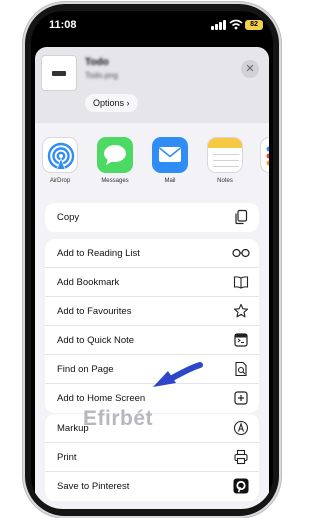 The width and height of the screenshot is (320, 518). I want to click on close-button: ✕, so click(250, 69).